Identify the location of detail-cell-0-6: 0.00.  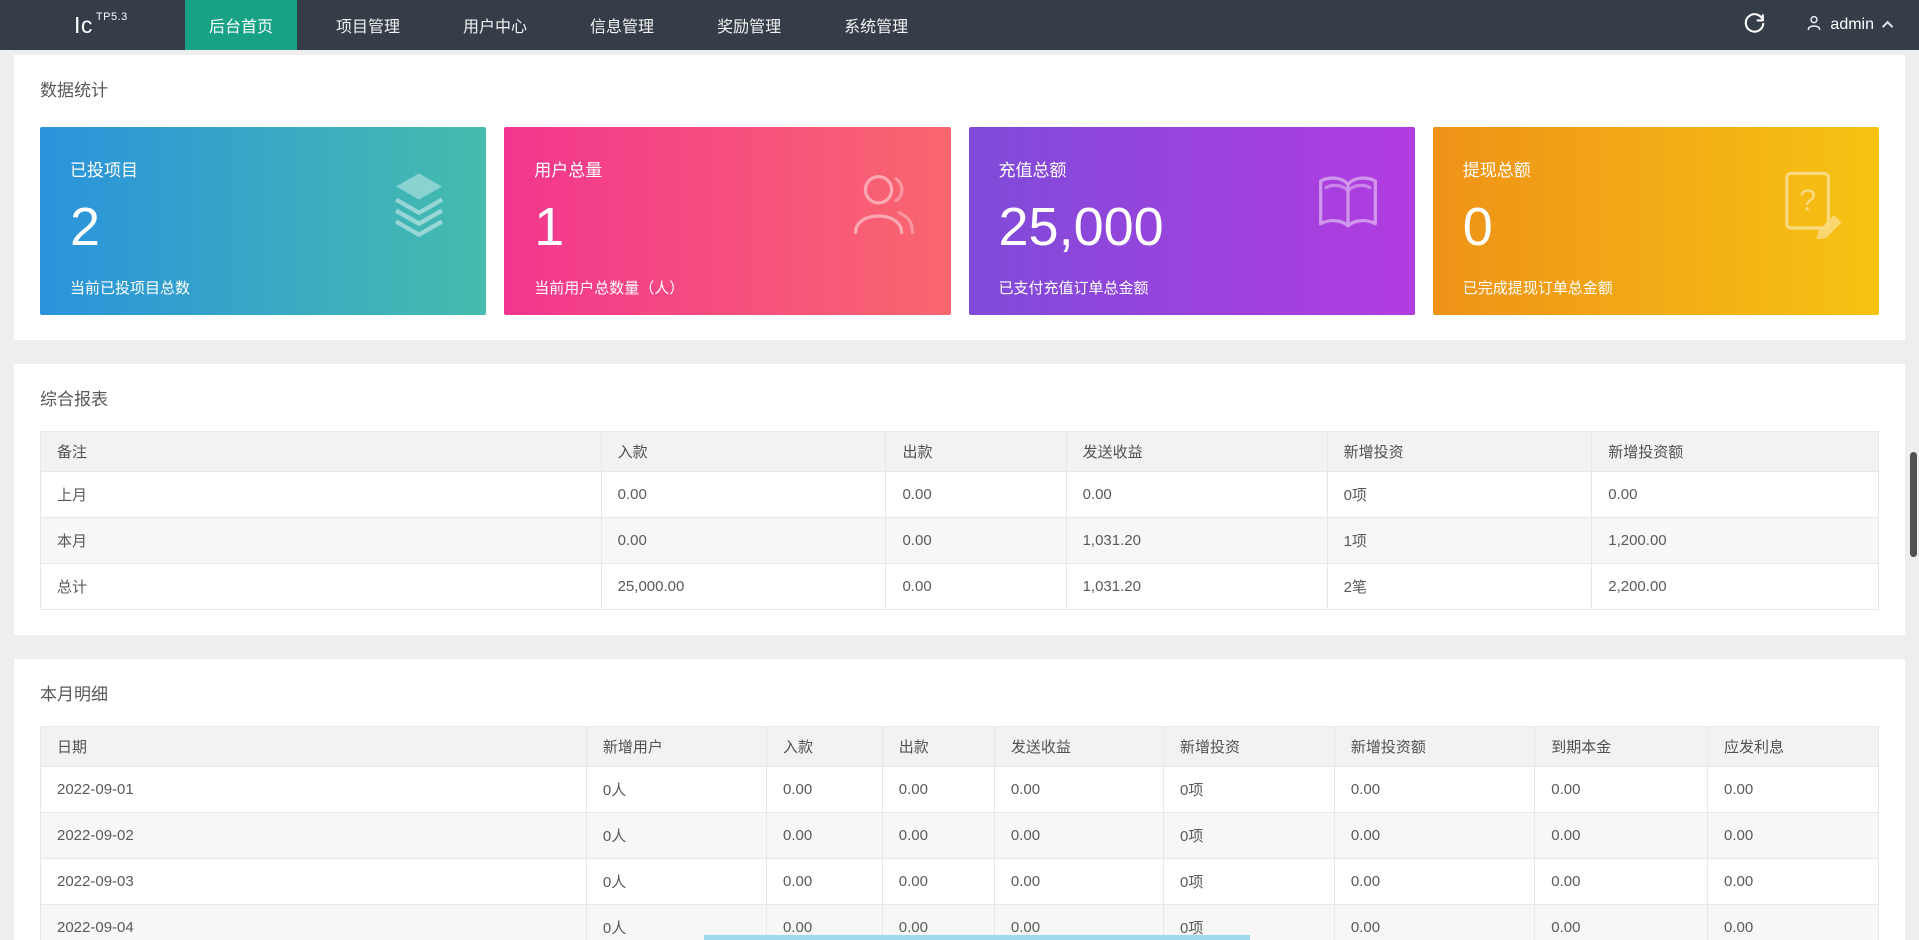
(1434, 789).